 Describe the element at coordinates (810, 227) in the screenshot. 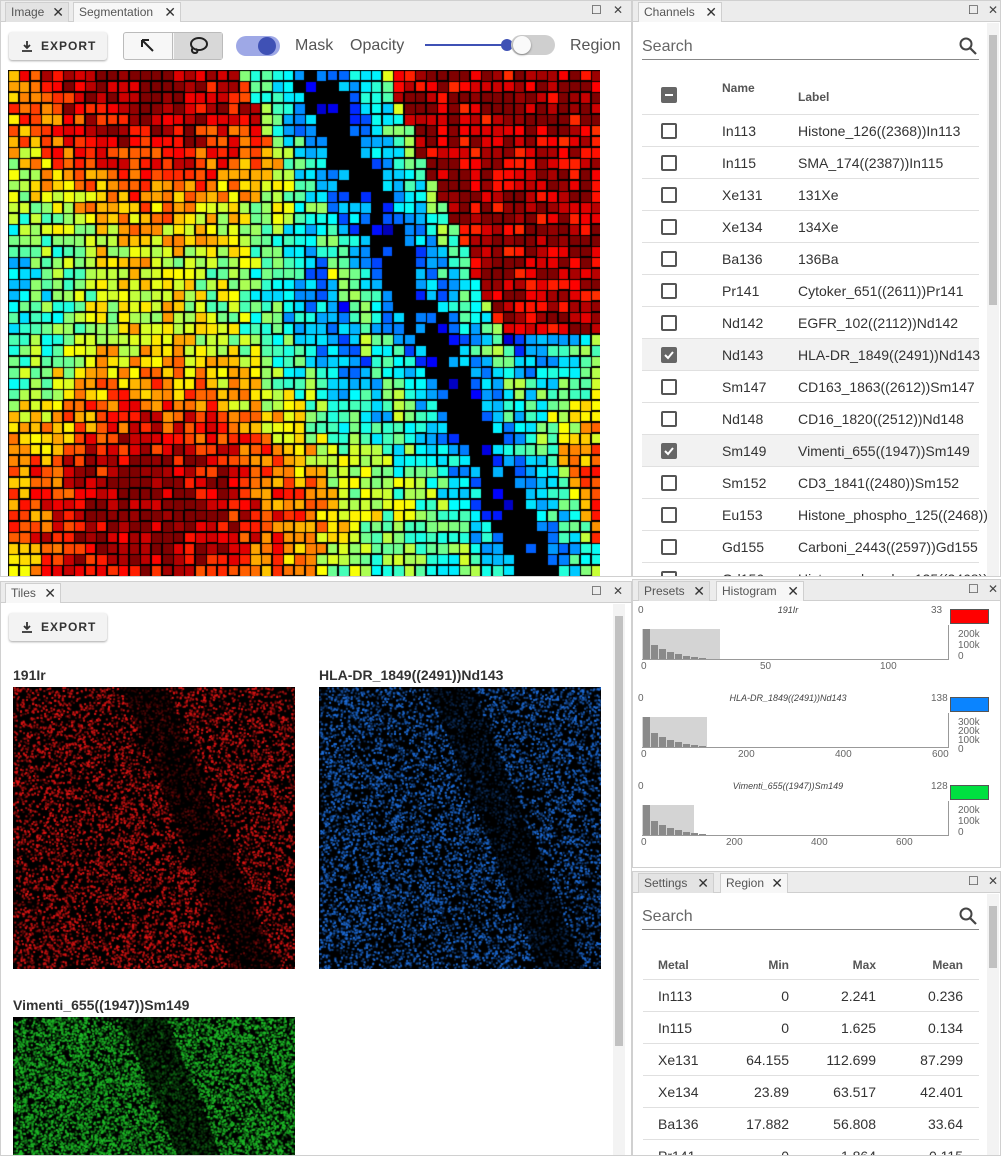

I see `channel-row: Xe134 134Xe` at that location.